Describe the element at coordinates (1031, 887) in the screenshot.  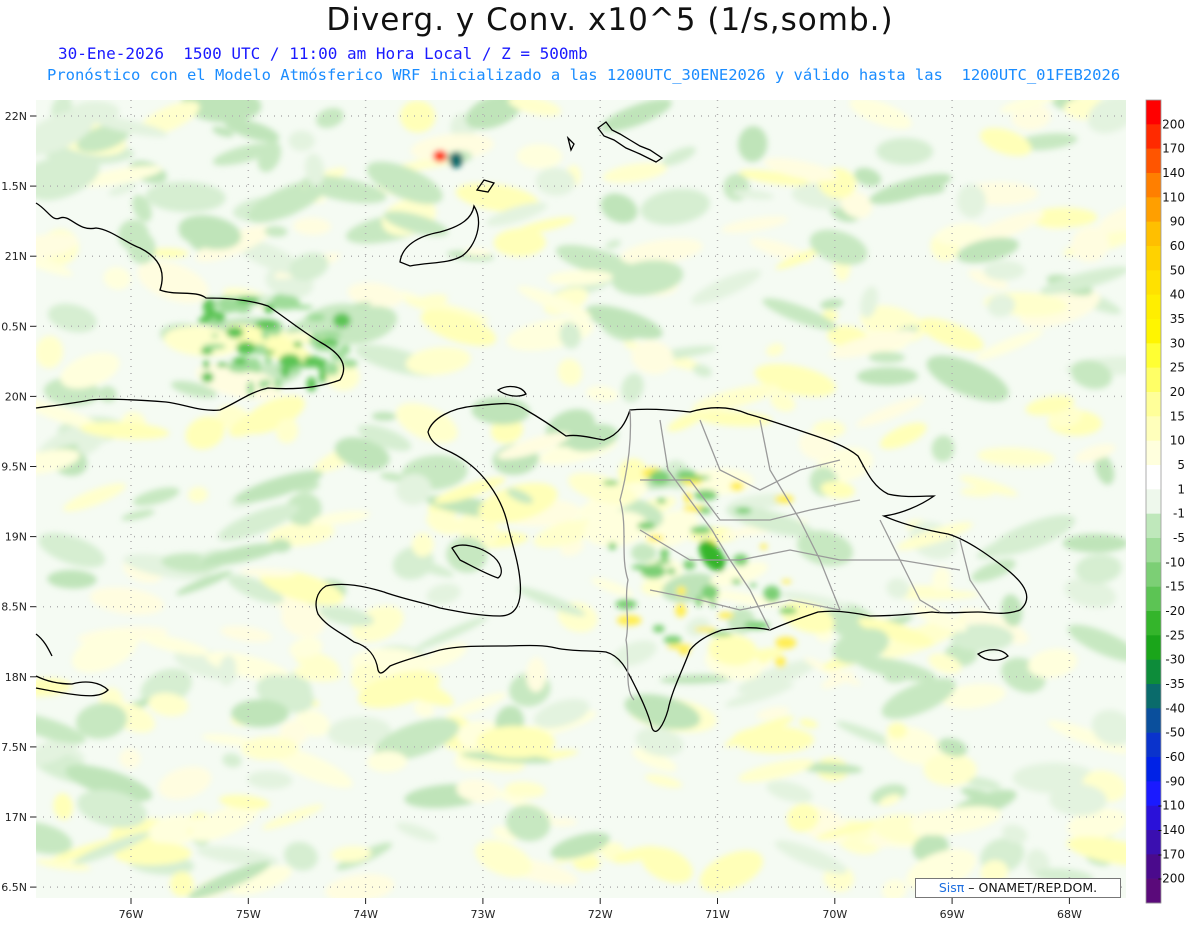
I see `credit-text: – ONAMET/REP.DOM.` at that location.